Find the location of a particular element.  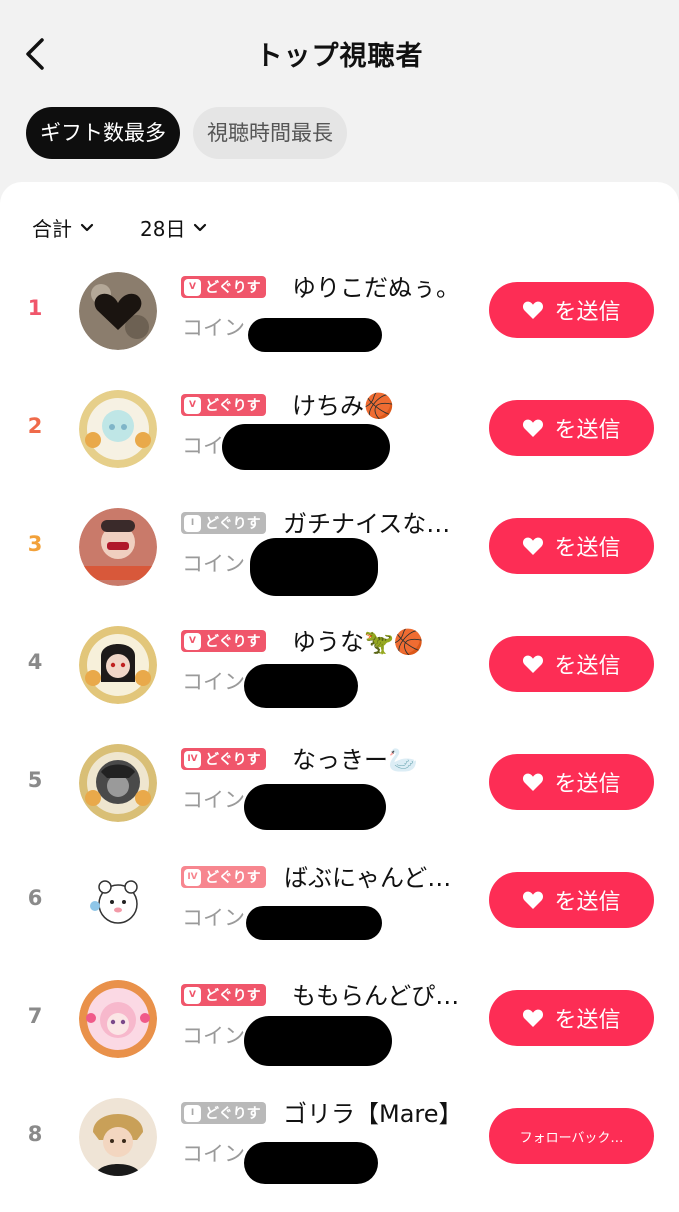

tab-longest-watch: 視聴時間最長 is located at coordinates (270, 133).